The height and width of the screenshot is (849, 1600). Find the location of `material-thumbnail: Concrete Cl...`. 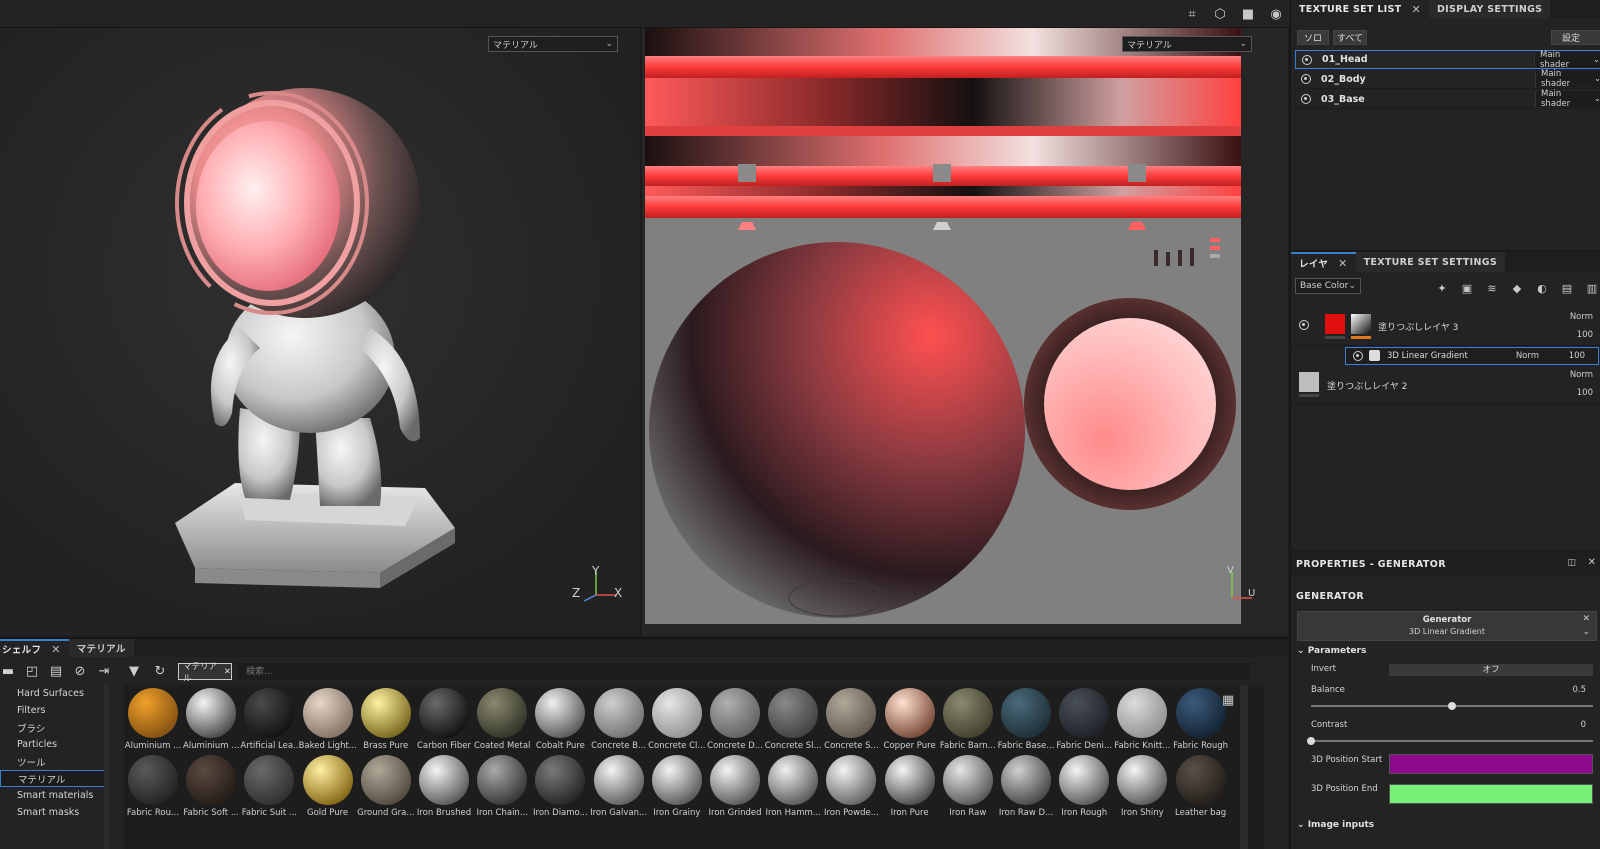

material-thumbnail: Concrete Cl... is located at coordinates (677, 718).